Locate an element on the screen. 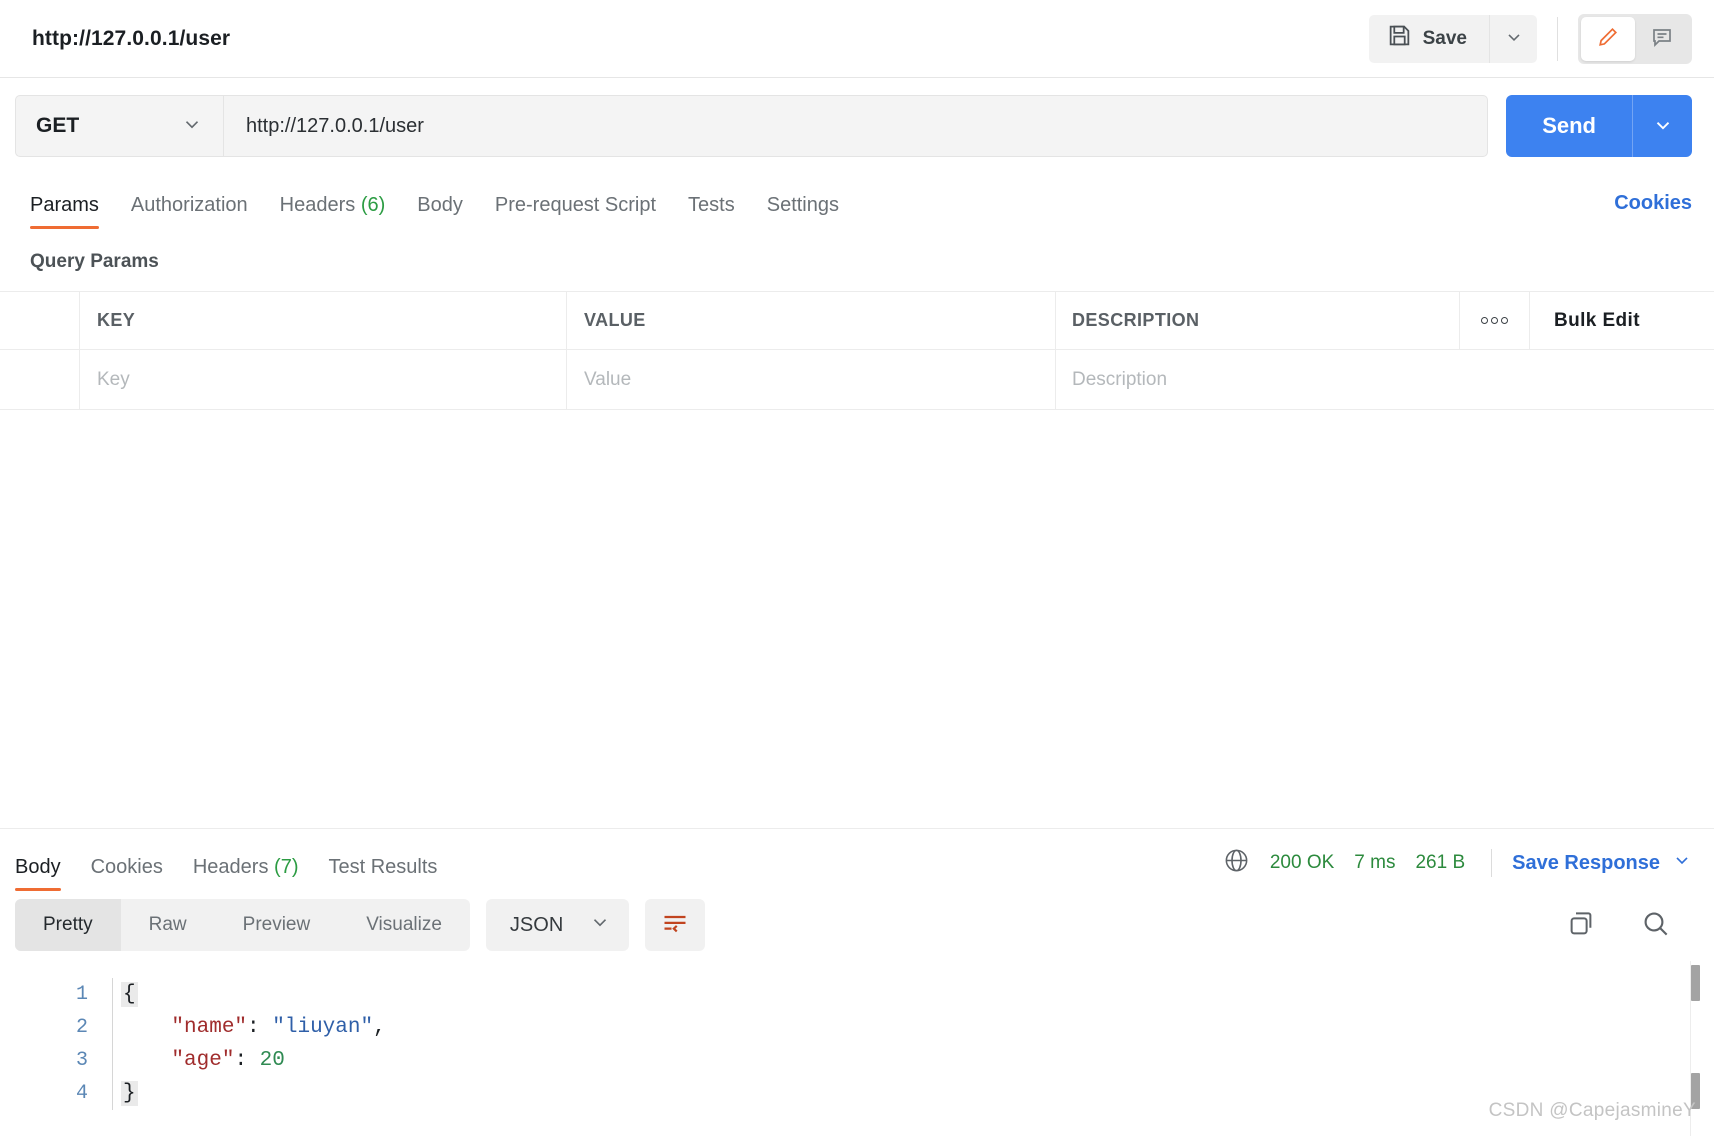 Image resolution: width=1714 pixels, height=1136 pixels. tab-params: Params is located at coordinates (77, 212).